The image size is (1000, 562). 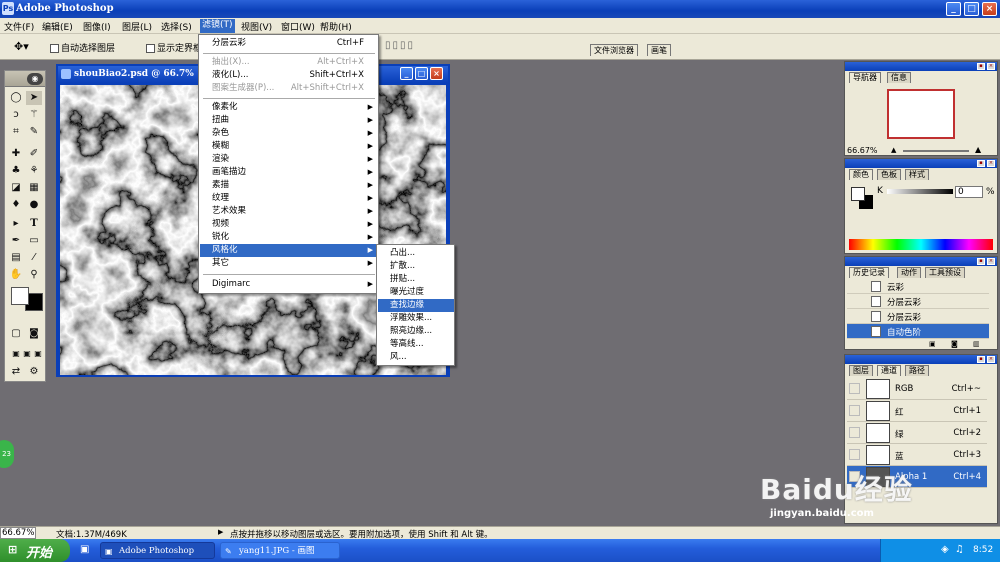 I want to click on filter-brush-strokes: 画笔描边 ▶, so click(x=289, y=172).